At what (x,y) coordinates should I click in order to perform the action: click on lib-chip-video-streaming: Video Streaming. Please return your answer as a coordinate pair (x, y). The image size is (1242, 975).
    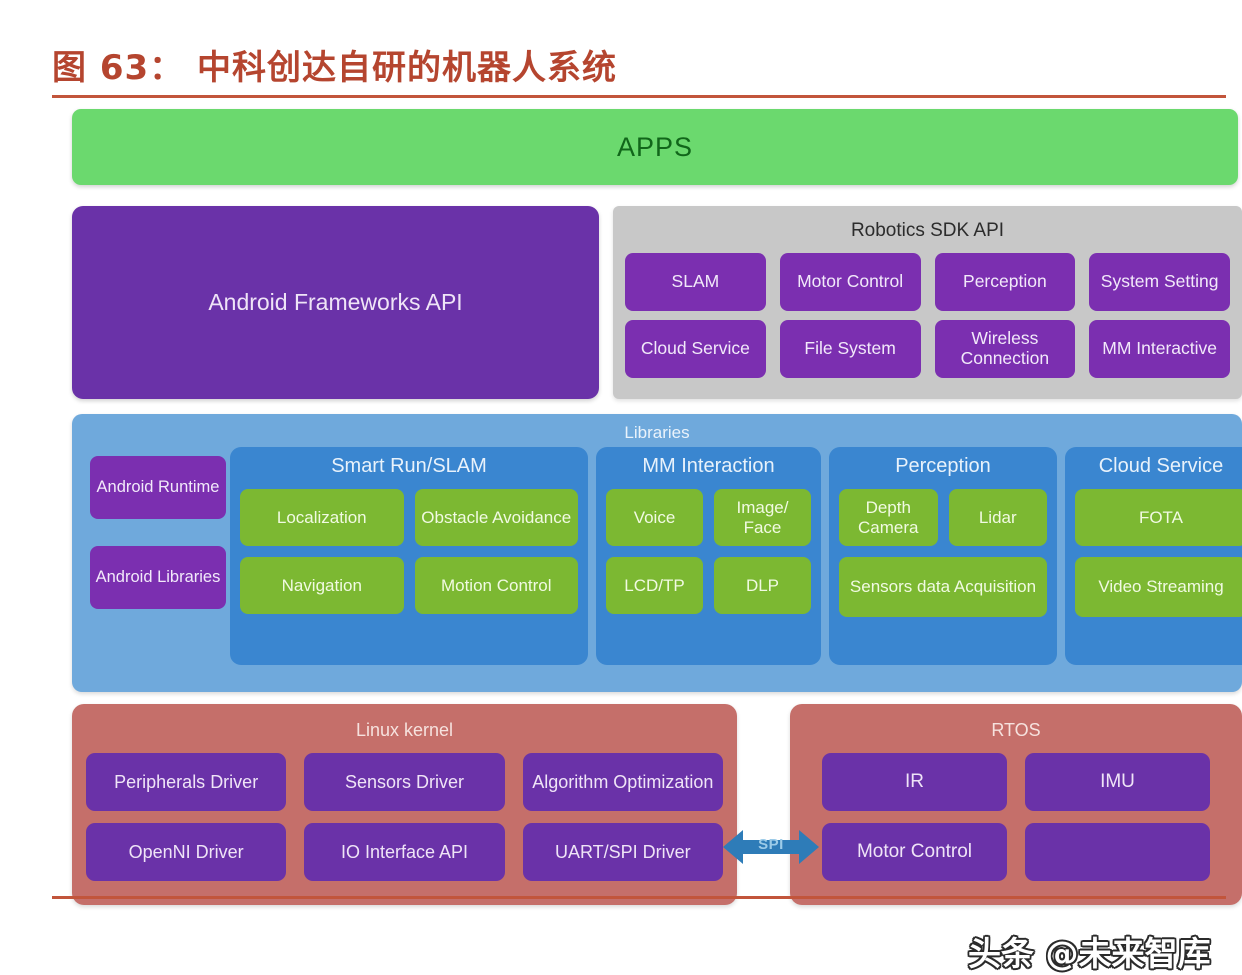
    Looking at the image, I should click on (1158, 587).